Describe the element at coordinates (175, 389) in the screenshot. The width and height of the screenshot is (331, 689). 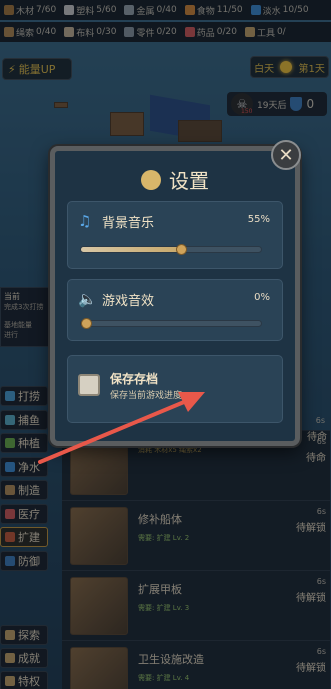
I see `save-game-button: 保存存档 保存当前游戏进度` at that location.